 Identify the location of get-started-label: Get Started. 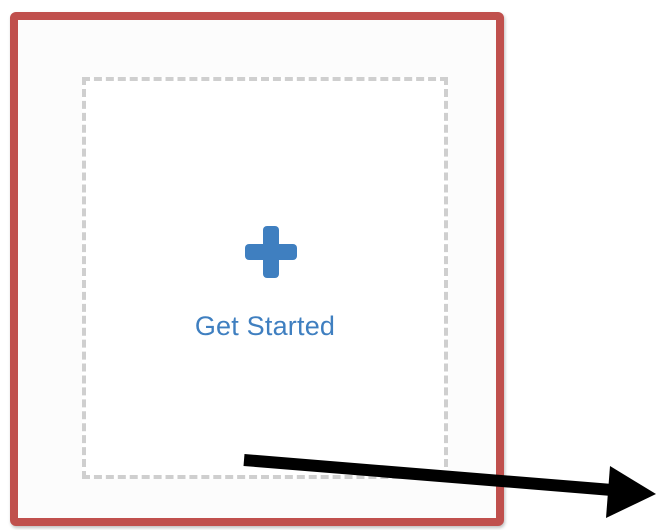
(265, 326).